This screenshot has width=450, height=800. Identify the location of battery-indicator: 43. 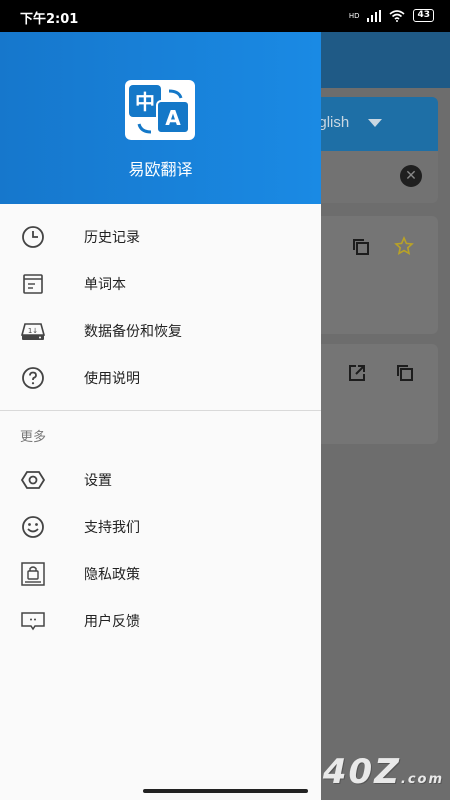
(423, 15).